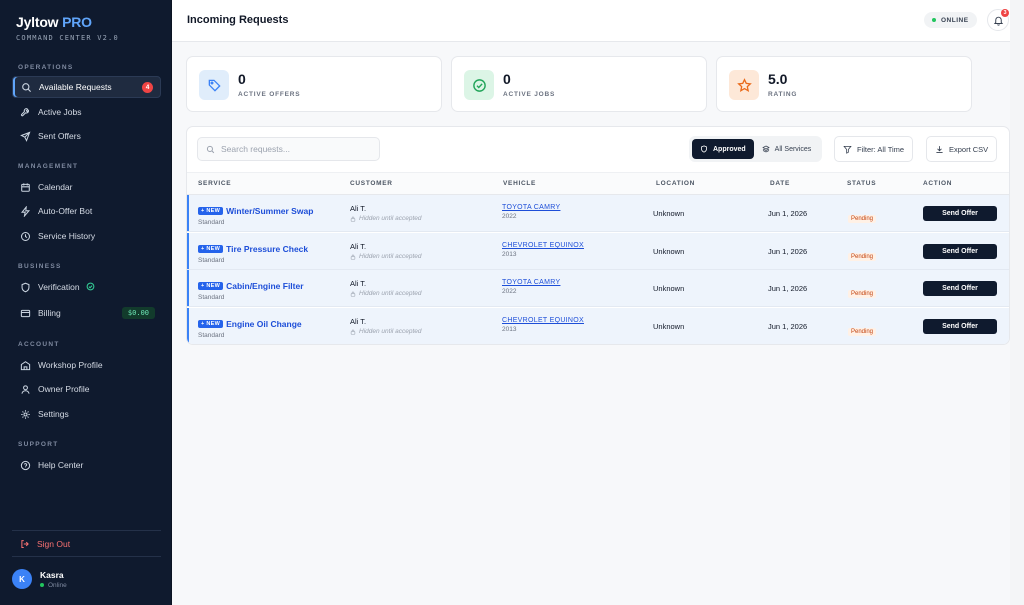  What do you see at coordinates (765, 149) in the screenshot?
I see `layers-icon` at bounding box center [765, 149].